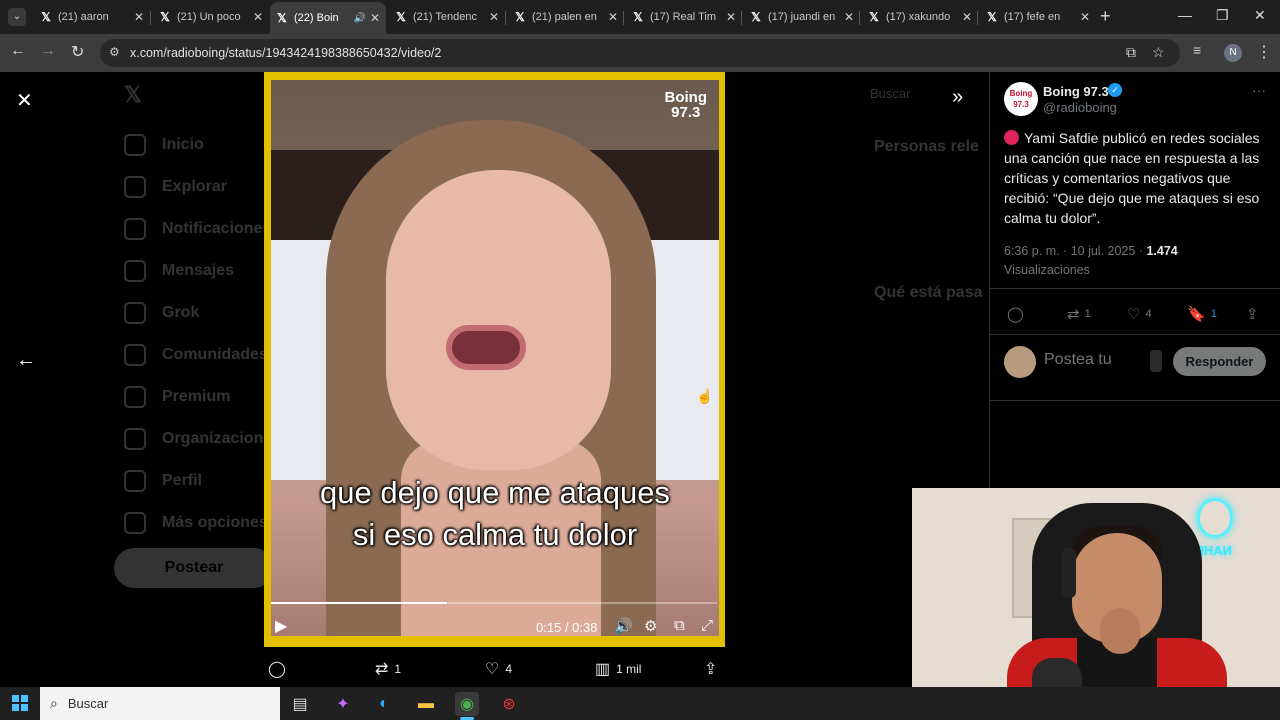 Image resolution: width=1280 pixels, height=720 pixels. What do you see at coordinates (494, 603) in the screenshot?
I see `video-progress-bar` at bounding box center [494, 603].